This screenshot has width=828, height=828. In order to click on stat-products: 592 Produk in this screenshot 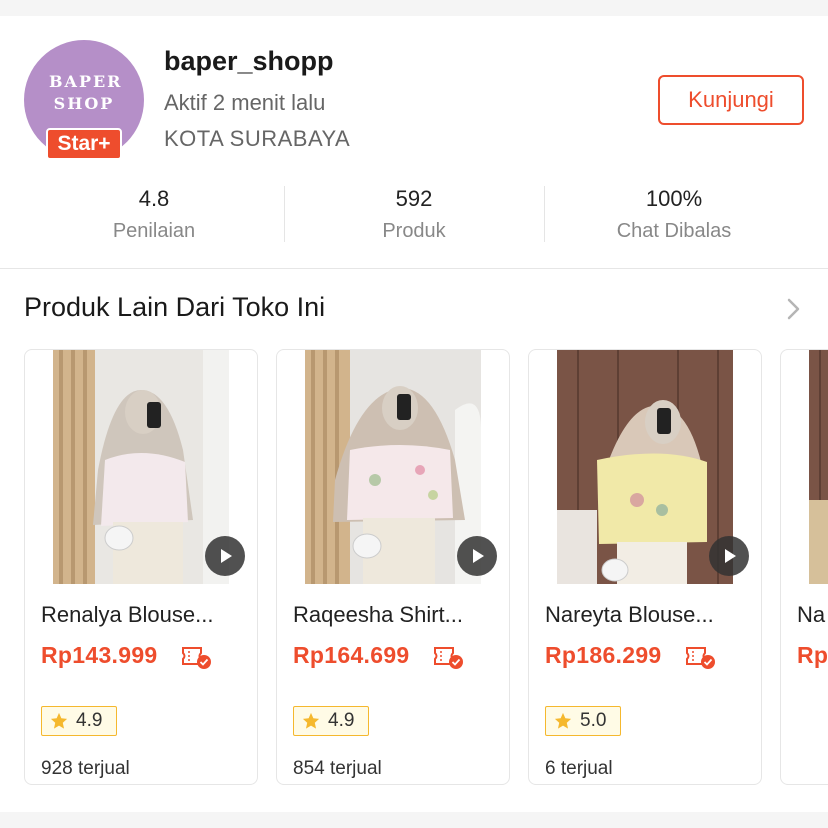, I will do `click(414, 213)`.